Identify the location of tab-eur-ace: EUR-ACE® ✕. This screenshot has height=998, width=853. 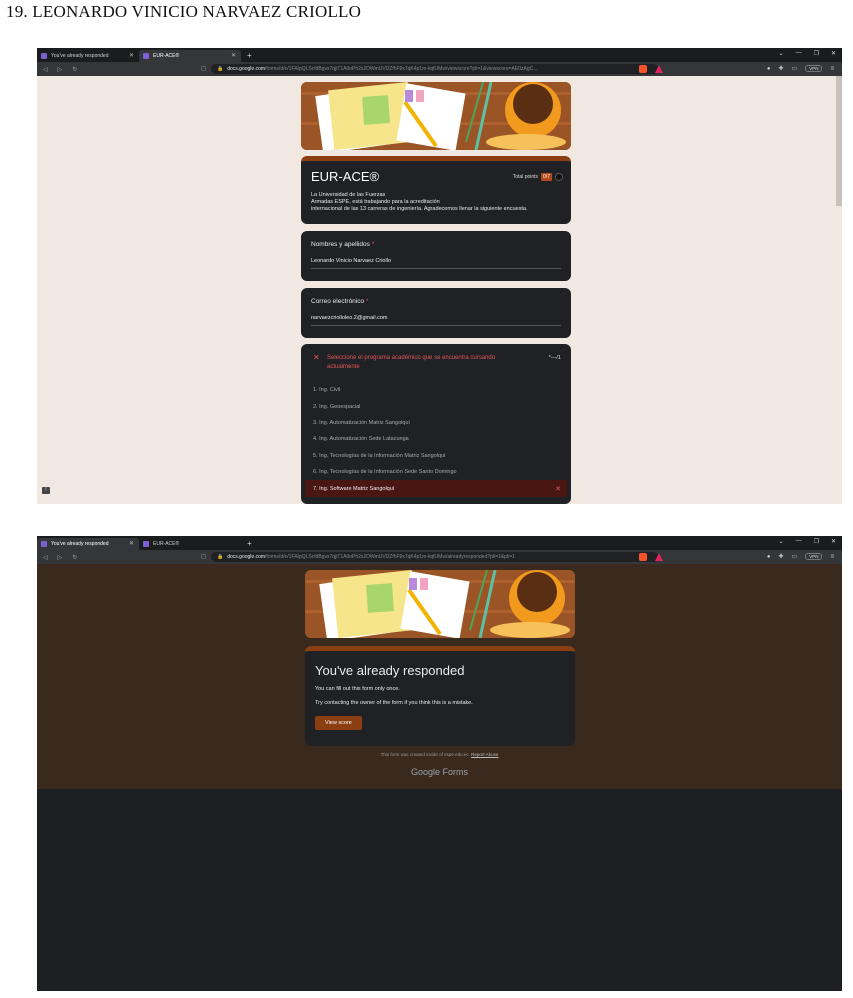
(190, 56).